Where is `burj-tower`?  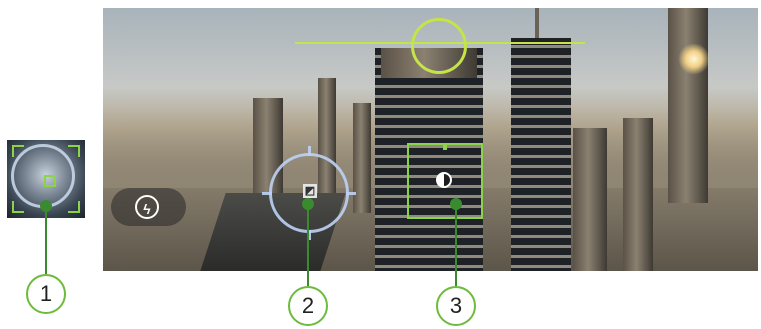
burj-tower is located at coordinates (688, 105).